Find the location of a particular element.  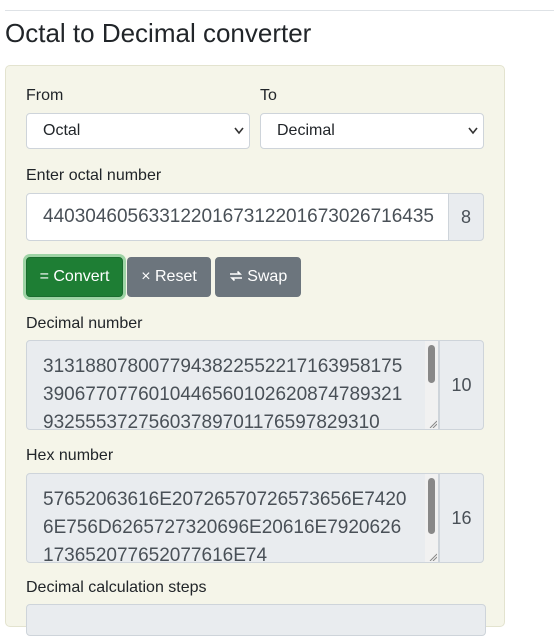

swap-icon is located at coordinates (238, 276).